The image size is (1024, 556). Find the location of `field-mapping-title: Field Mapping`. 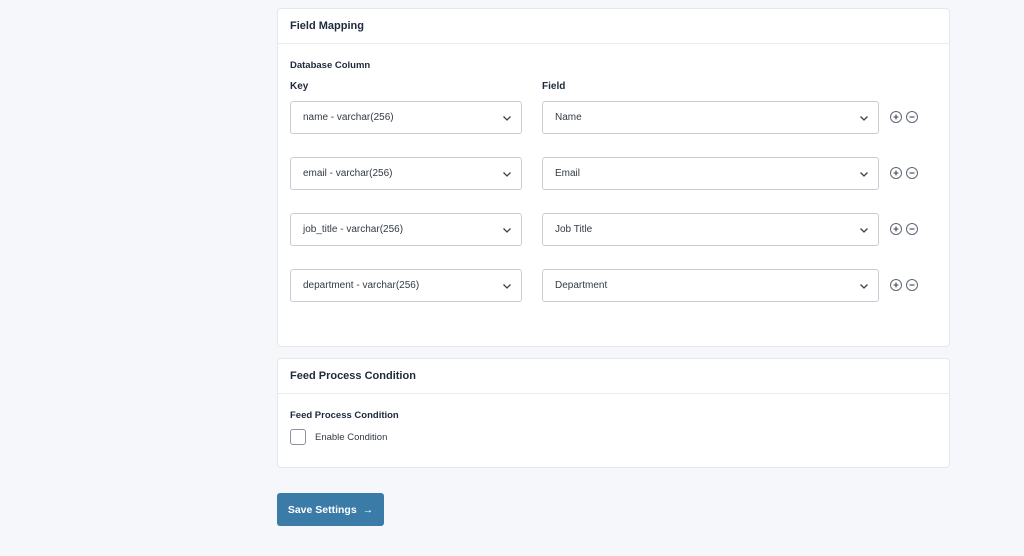

field-mapping-title: Field Mapping is located at coordinates (613, 26).